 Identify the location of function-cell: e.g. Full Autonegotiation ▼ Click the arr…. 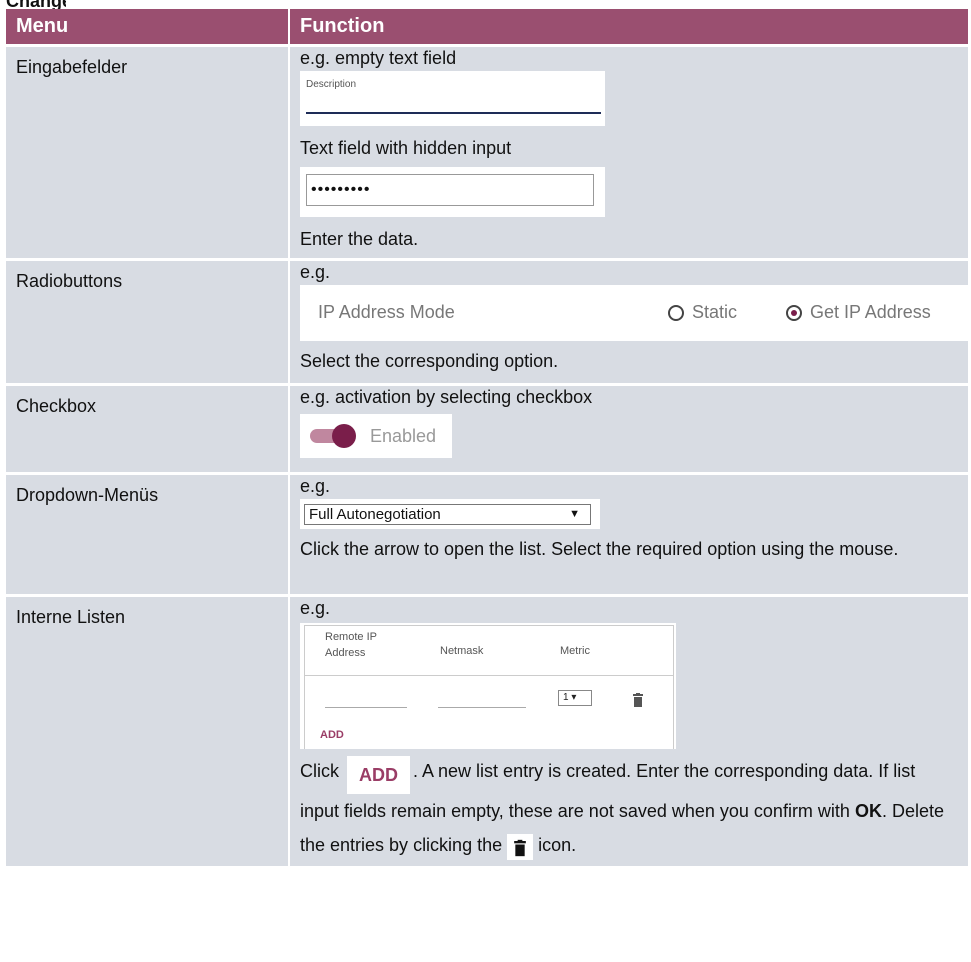
(629, 533).